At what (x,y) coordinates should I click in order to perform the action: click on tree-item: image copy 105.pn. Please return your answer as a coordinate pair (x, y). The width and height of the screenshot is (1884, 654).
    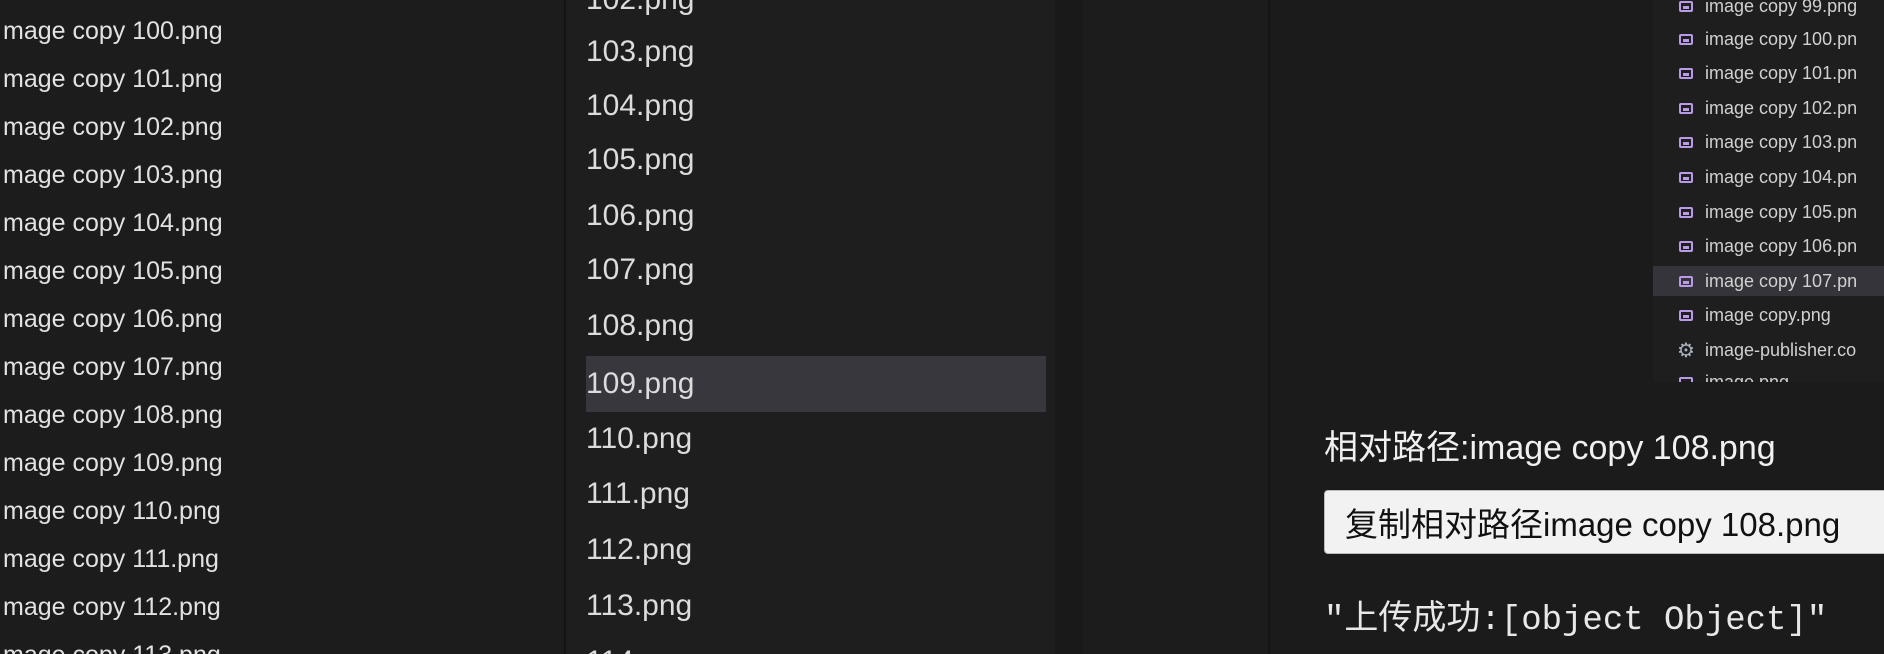
    Looking at the image, I should click on (1768, 212).